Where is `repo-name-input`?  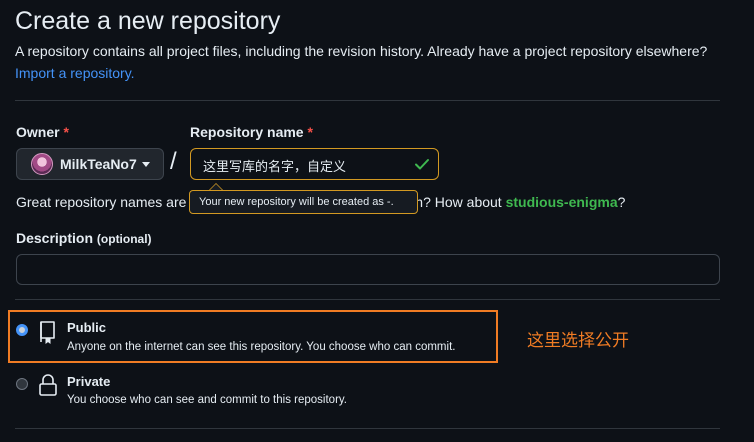
repo-name-input is located at coordinates (303, 165).